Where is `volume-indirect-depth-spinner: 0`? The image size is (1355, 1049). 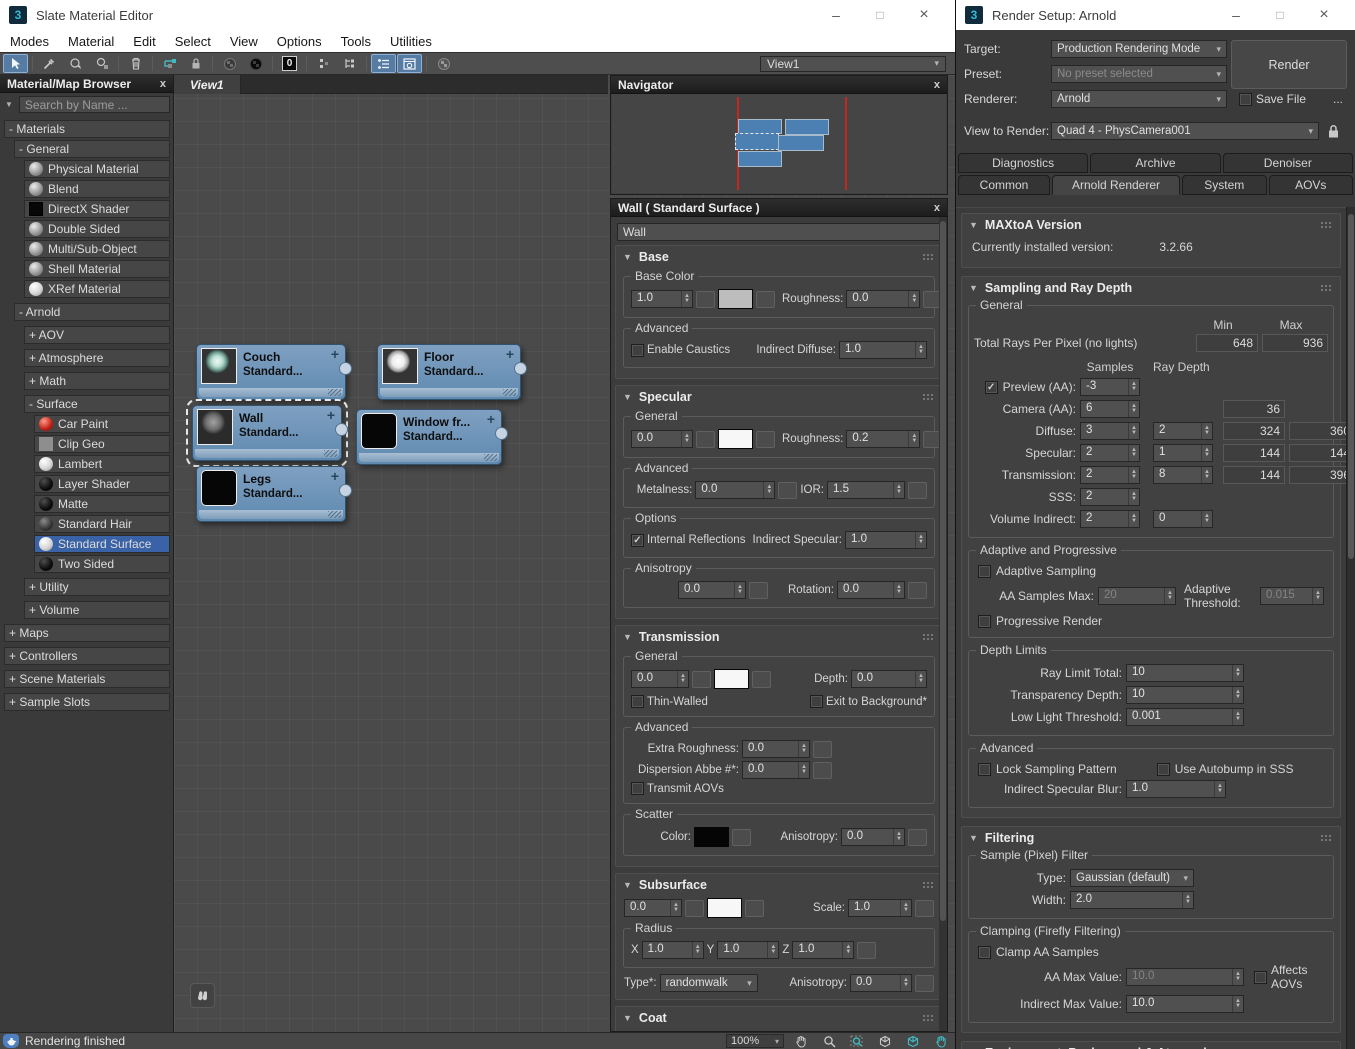 volume-indirect-depth-spinner: 0 is located at coordinates (1183, 519).